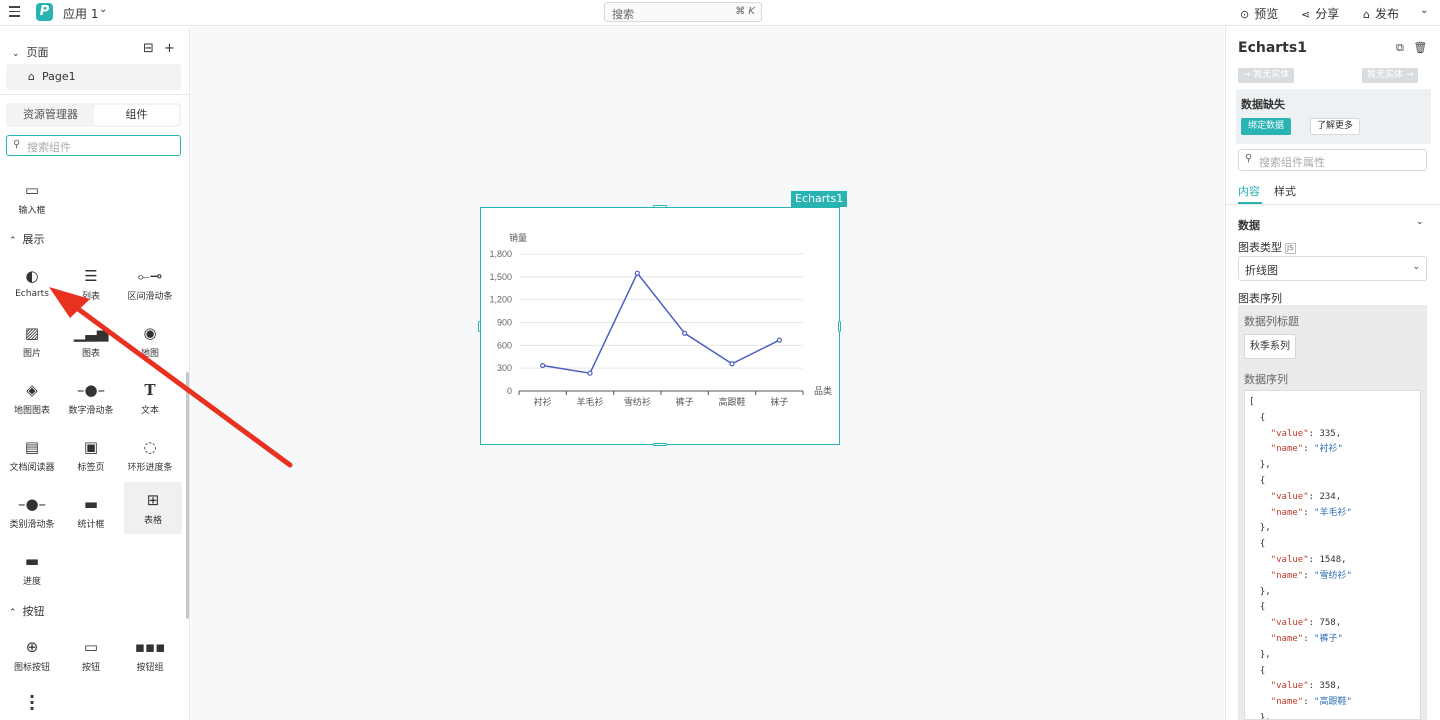 The image size is (1440, 720). I want to click on series-name-input: 秋季系列, so click(1270, 346).